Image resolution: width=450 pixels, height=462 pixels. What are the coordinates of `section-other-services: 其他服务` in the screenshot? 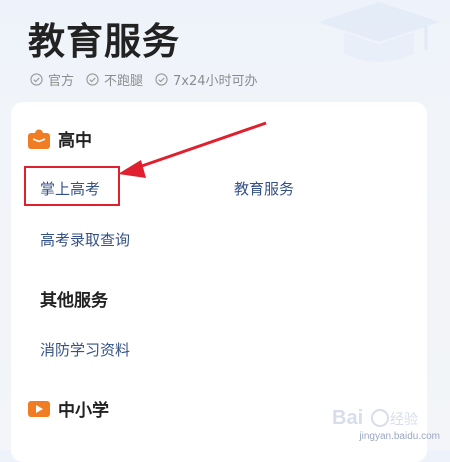 It's located at (74, 298).